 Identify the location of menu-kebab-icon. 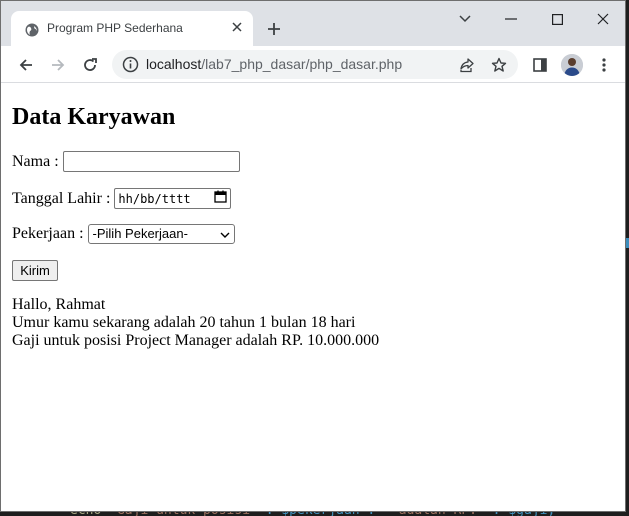
(604, 65).